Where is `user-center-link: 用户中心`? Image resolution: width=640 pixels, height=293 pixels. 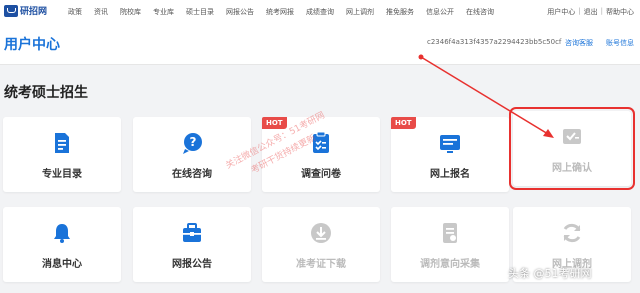
user-center-link: 用户中心 is located at coordinates (561, 12).